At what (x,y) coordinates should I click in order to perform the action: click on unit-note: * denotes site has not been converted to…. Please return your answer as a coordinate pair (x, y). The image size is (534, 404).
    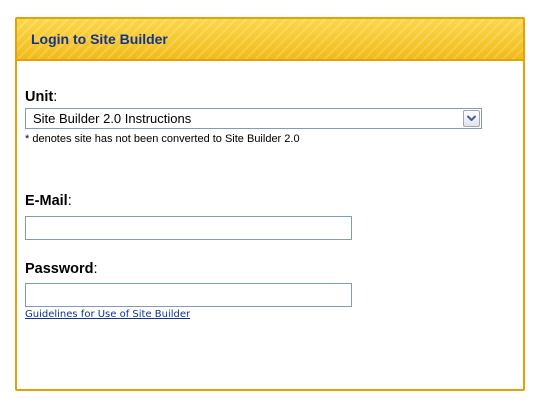
    Looking at the image, I should click on (162, 139).